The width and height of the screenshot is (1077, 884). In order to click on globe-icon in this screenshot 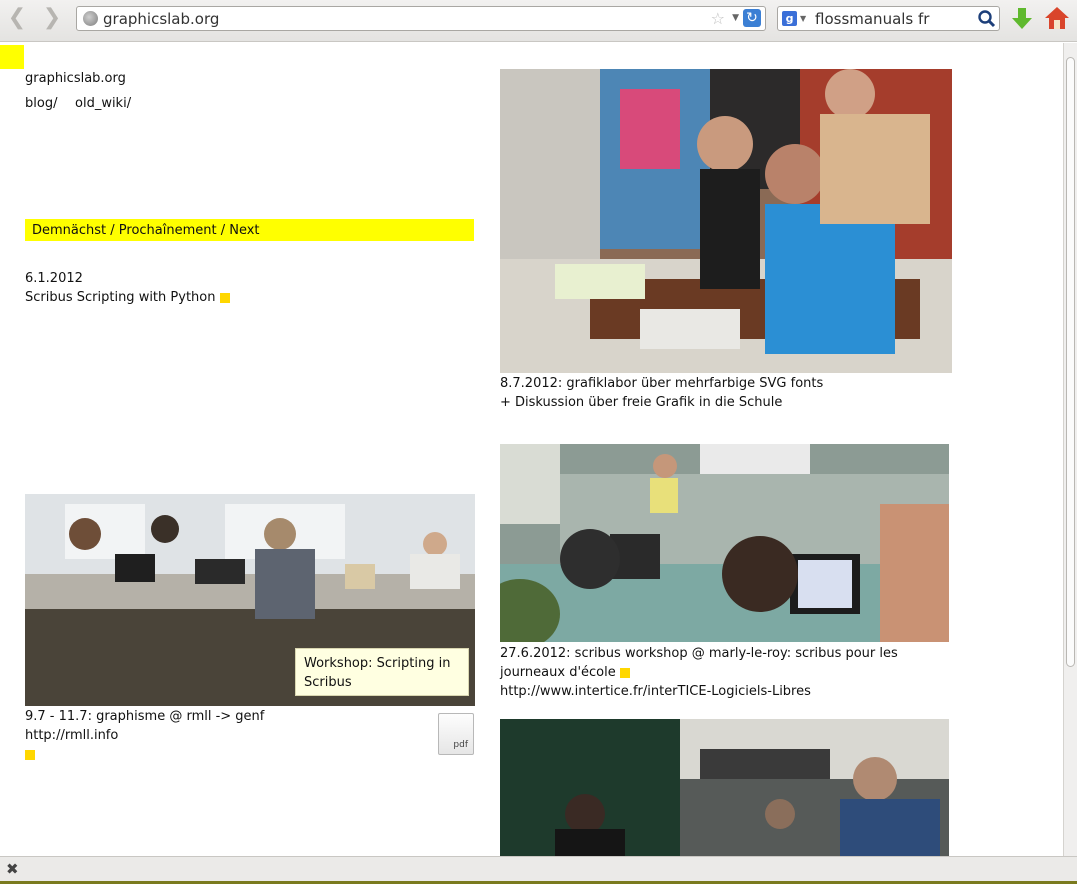, I will do `click(90, 18)`.